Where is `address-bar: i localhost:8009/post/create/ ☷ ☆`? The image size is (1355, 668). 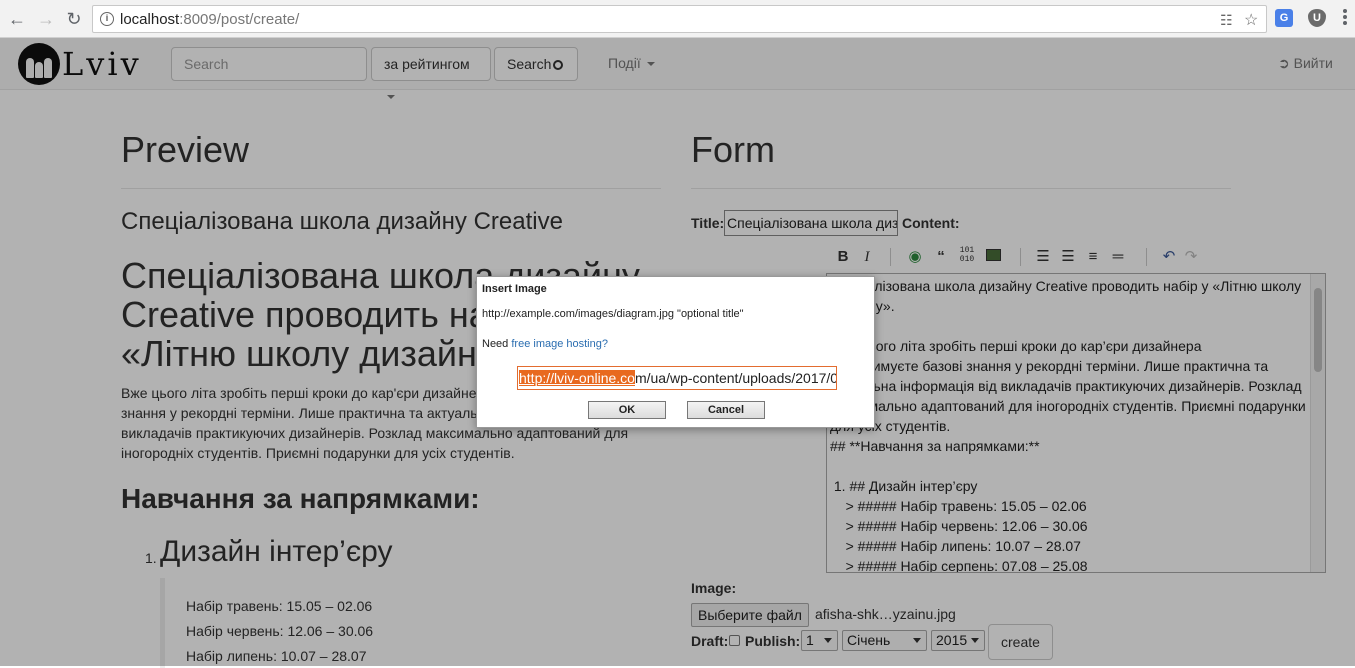
address-bar: i localhost:8009/post/create/ ☷ ☆ is located at coordinates (679, 19).